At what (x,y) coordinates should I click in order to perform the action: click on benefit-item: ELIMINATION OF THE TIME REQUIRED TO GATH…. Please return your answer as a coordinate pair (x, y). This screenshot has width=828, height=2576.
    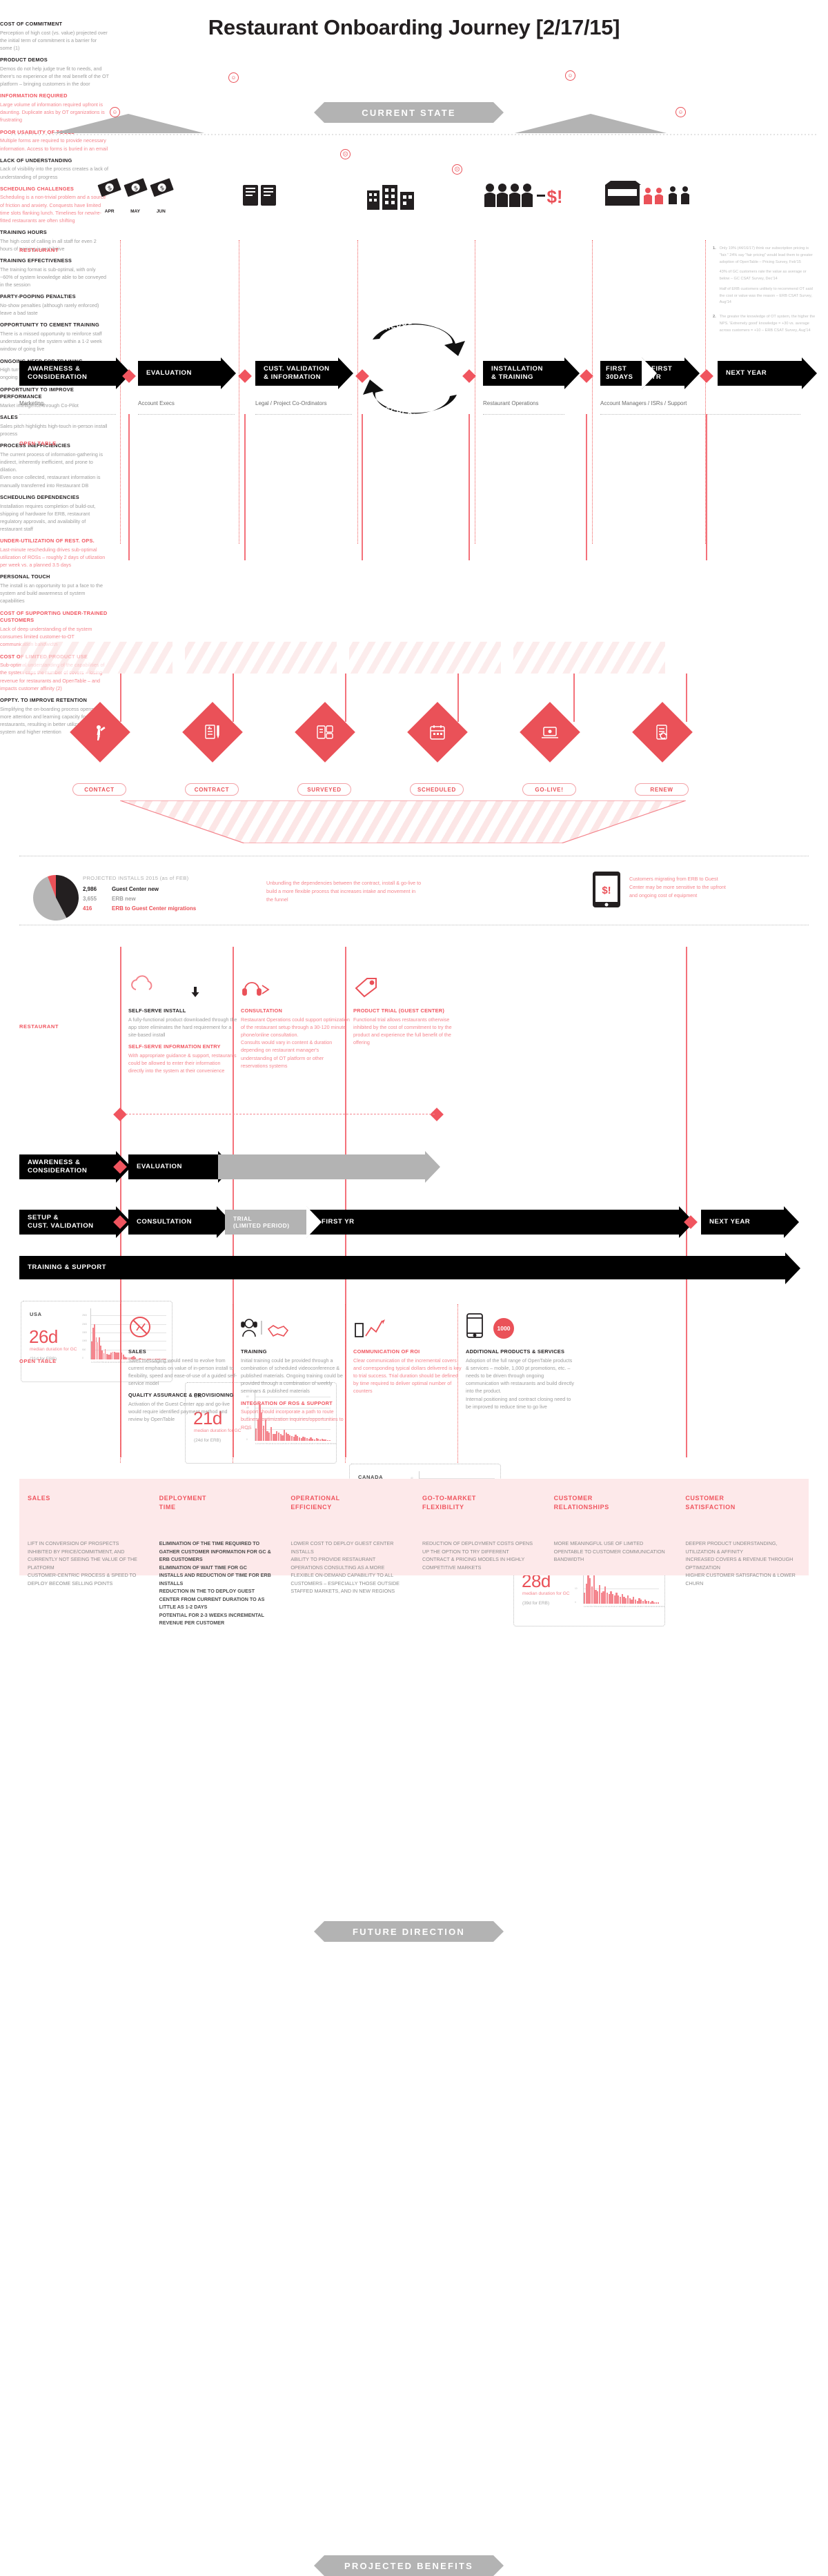
    Looking at the image, I should click on (215, 1551).